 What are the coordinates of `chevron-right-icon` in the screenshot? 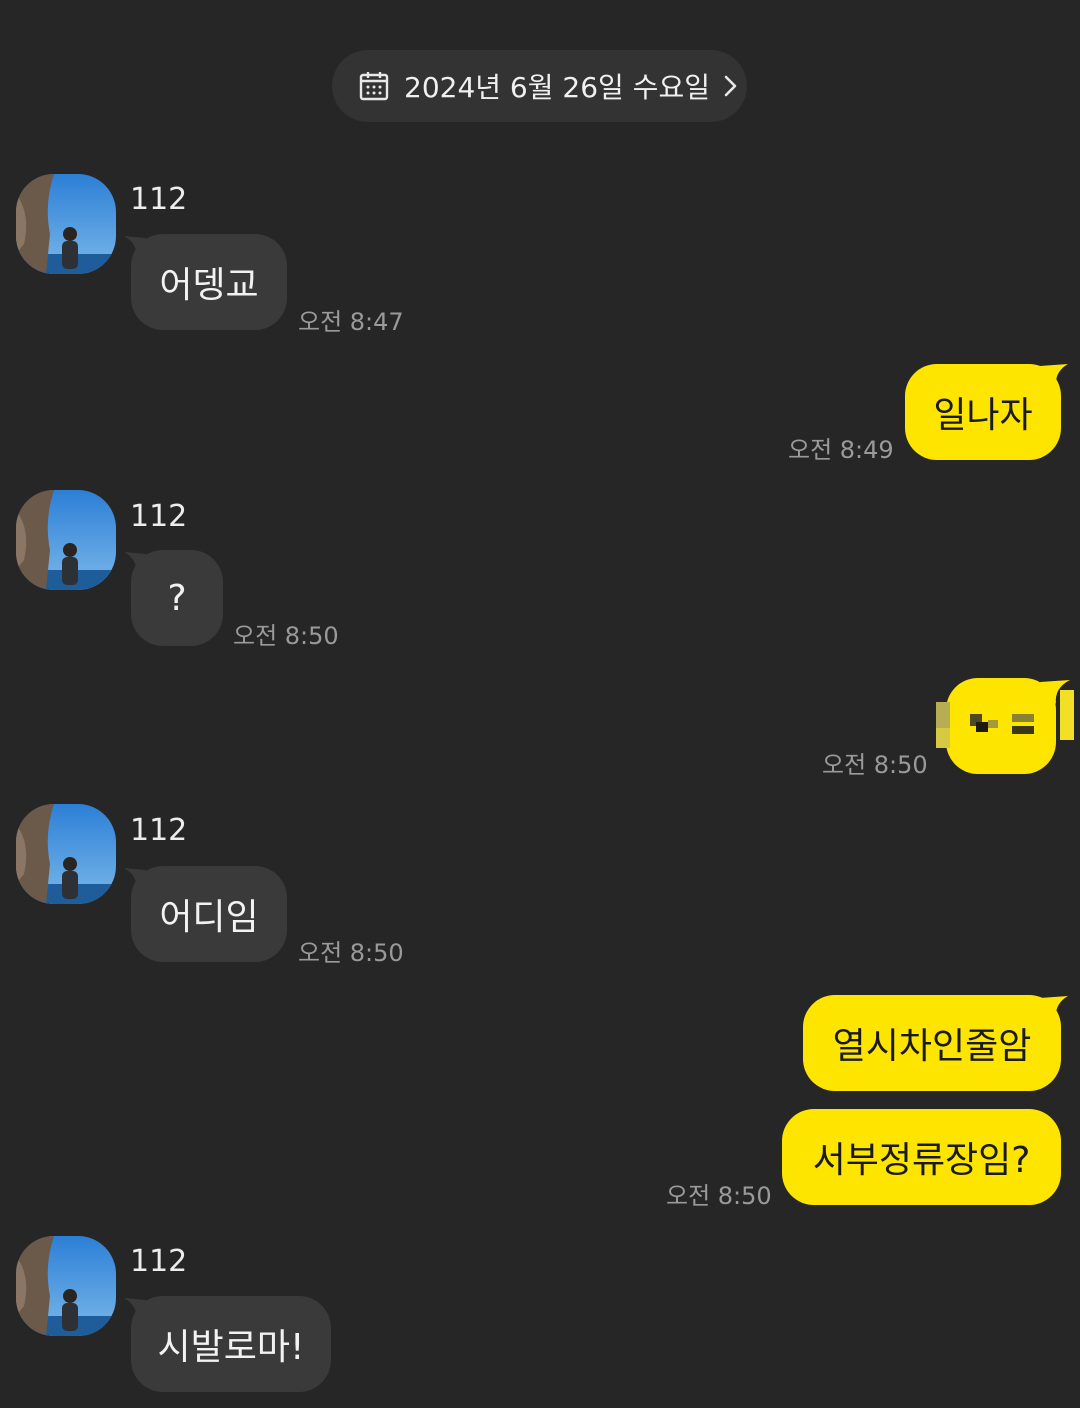 It's located at (730, 86).